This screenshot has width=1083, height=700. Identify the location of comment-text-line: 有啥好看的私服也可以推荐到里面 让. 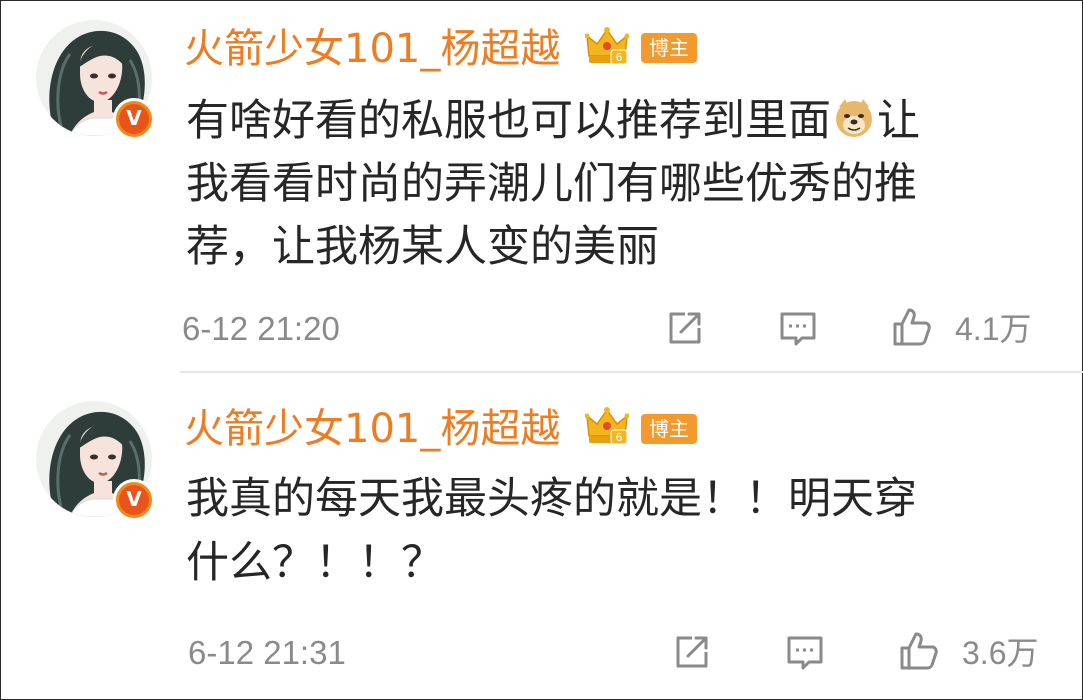
(553, 121).